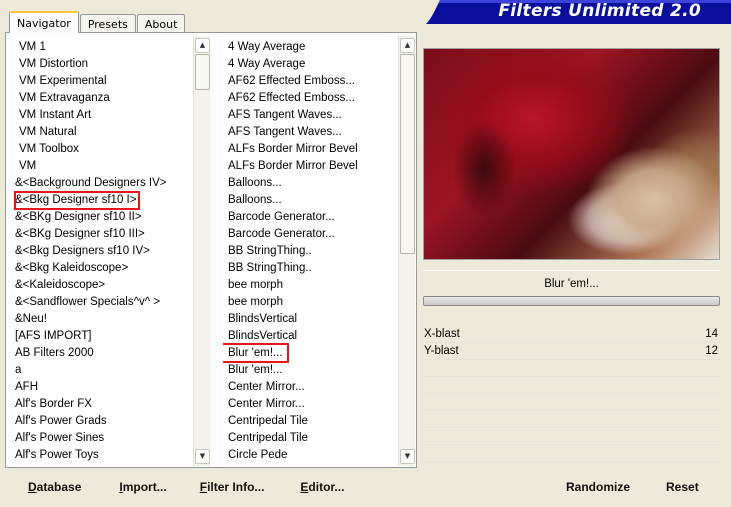 The image size is (731, 507). I want to click on param-row-y-blast: Y-blast 12, so click(571, 351).